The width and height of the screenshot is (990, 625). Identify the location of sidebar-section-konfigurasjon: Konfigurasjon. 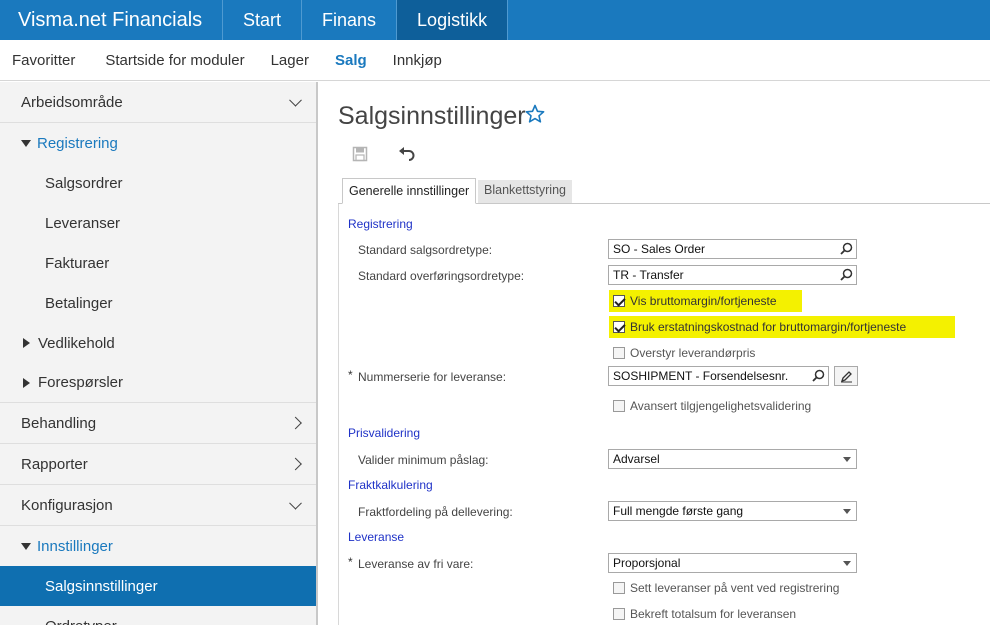
(158, 505).